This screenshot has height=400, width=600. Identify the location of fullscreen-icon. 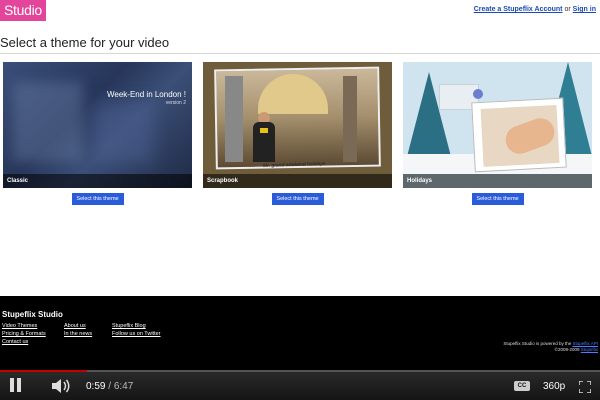
(585, 387).